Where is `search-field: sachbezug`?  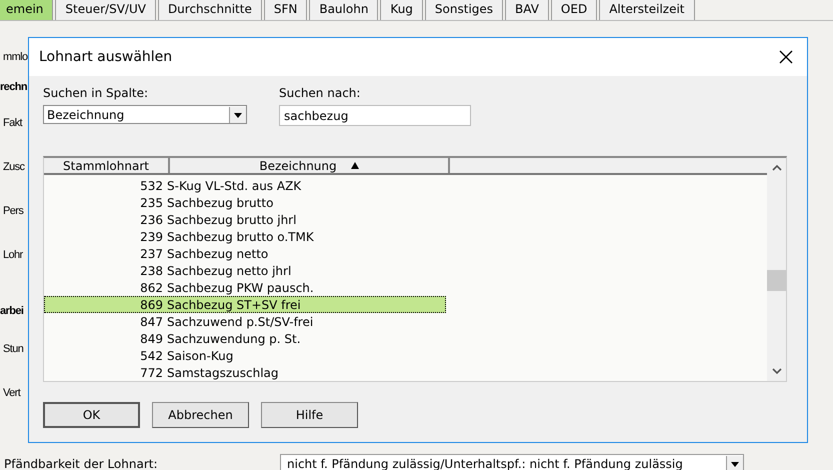
search-field: sachbezug is located at coordinates (375, 115).